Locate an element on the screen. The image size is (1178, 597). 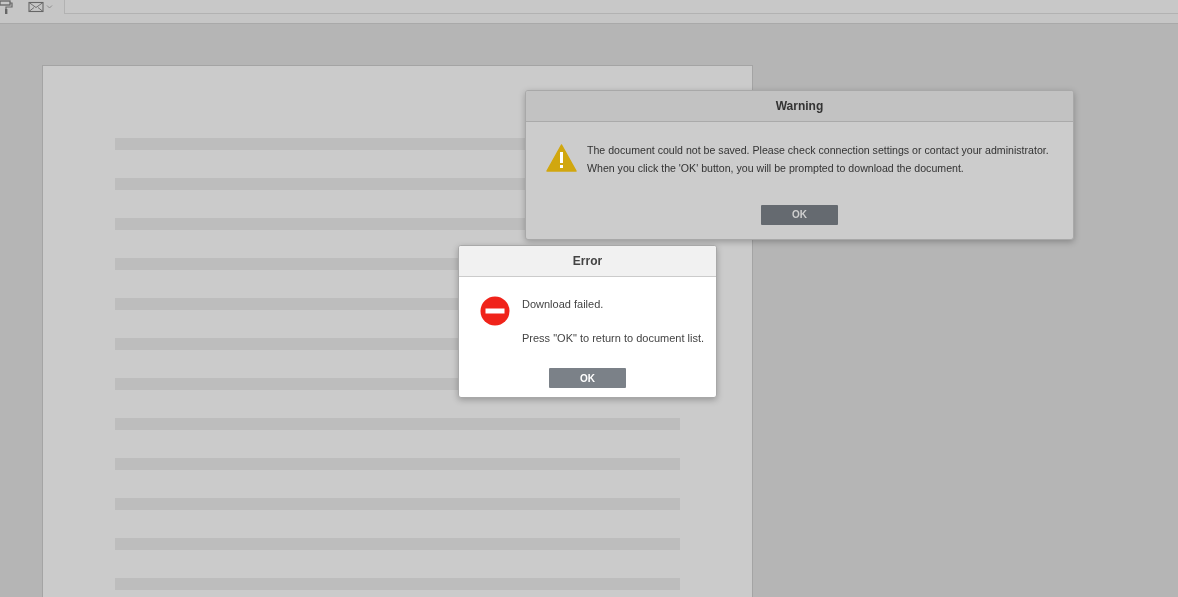
dialog-message: Press "OK" to return to document list. is located at coordinates (613, 338).